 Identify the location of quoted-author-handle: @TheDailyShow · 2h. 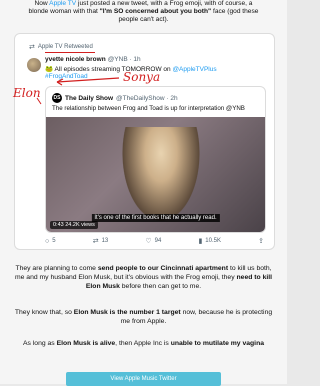
(147, 98).